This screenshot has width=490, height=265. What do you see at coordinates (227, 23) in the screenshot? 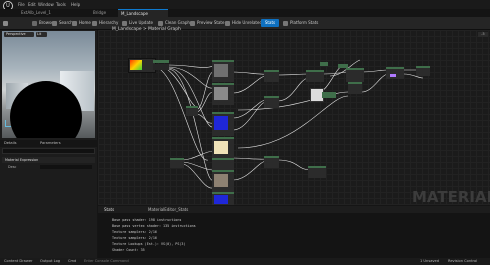
I see `hide-unrelated-icon` at bounding box center [227, 23].